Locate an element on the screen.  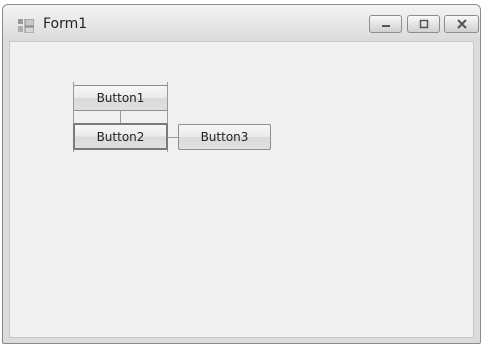
snapline-horizontal is located at coordinates (173, 137).